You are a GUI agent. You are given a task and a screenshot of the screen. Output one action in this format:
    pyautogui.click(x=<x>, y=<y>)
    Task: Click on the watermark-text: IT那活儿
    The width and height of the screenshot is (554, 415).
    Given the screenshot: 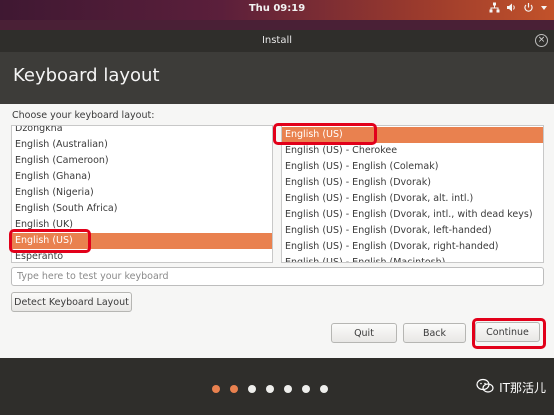 What is the action you would take?
    pyautogui.click(x=522, y=388)
    